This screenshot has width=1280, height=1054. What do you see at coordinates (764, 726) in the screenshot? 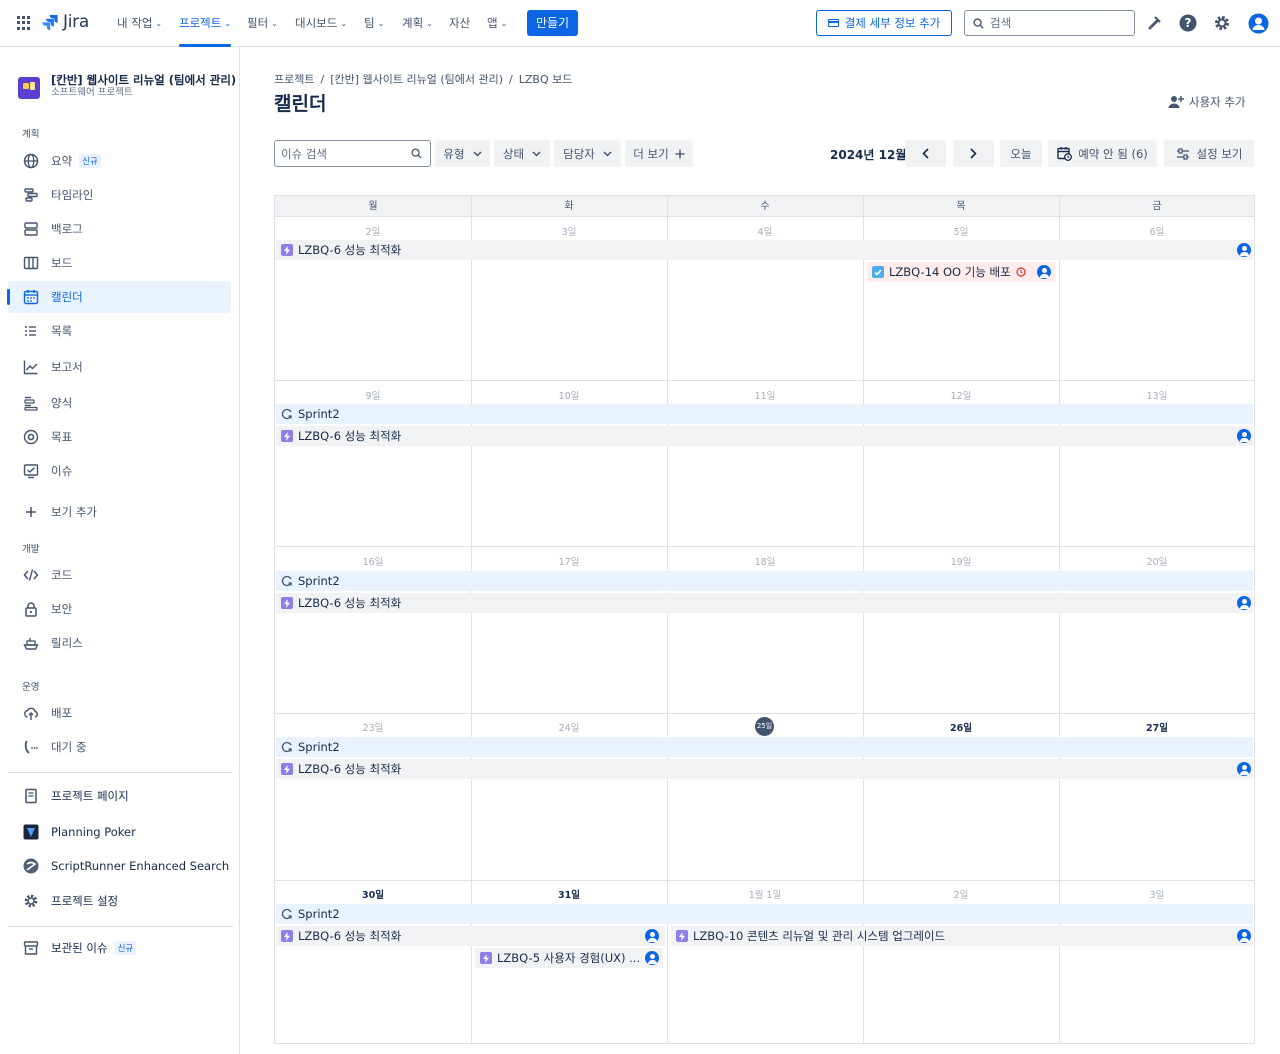
I see `today-marker: 25일` at bounding box center [764, 726].